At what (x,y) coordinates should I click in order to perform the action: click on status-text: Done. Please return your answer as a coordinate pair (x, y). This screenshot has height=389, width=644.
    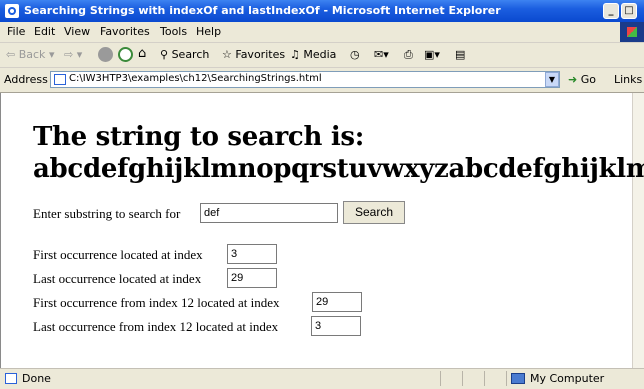
    Looking at the image, I should click on (36, 378).